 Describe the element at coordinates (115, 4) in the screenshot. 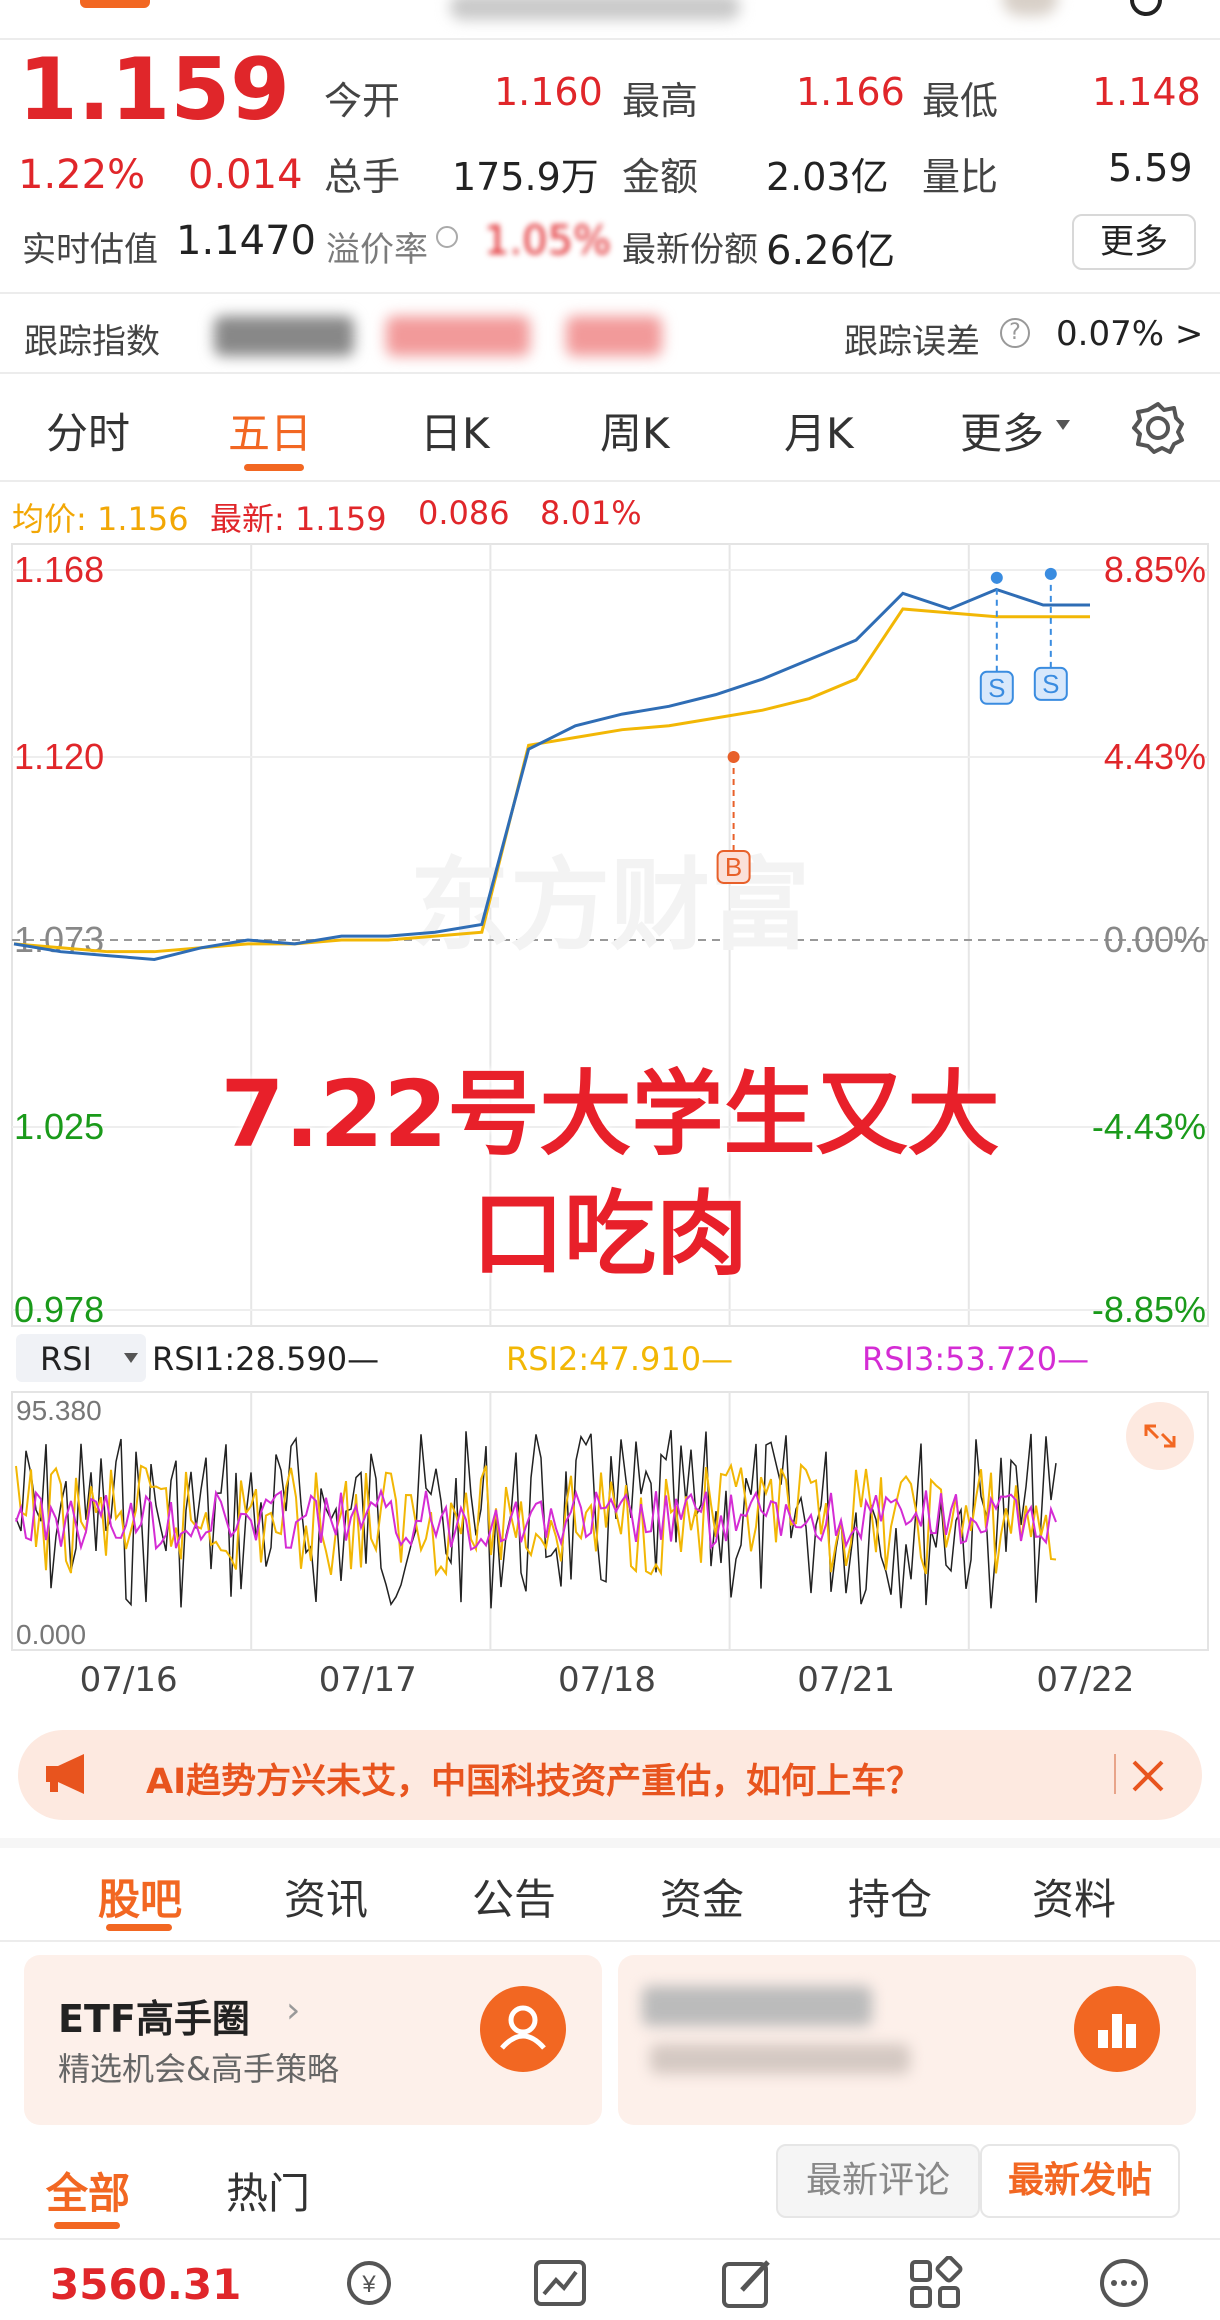

I see `app-logo` at that location.